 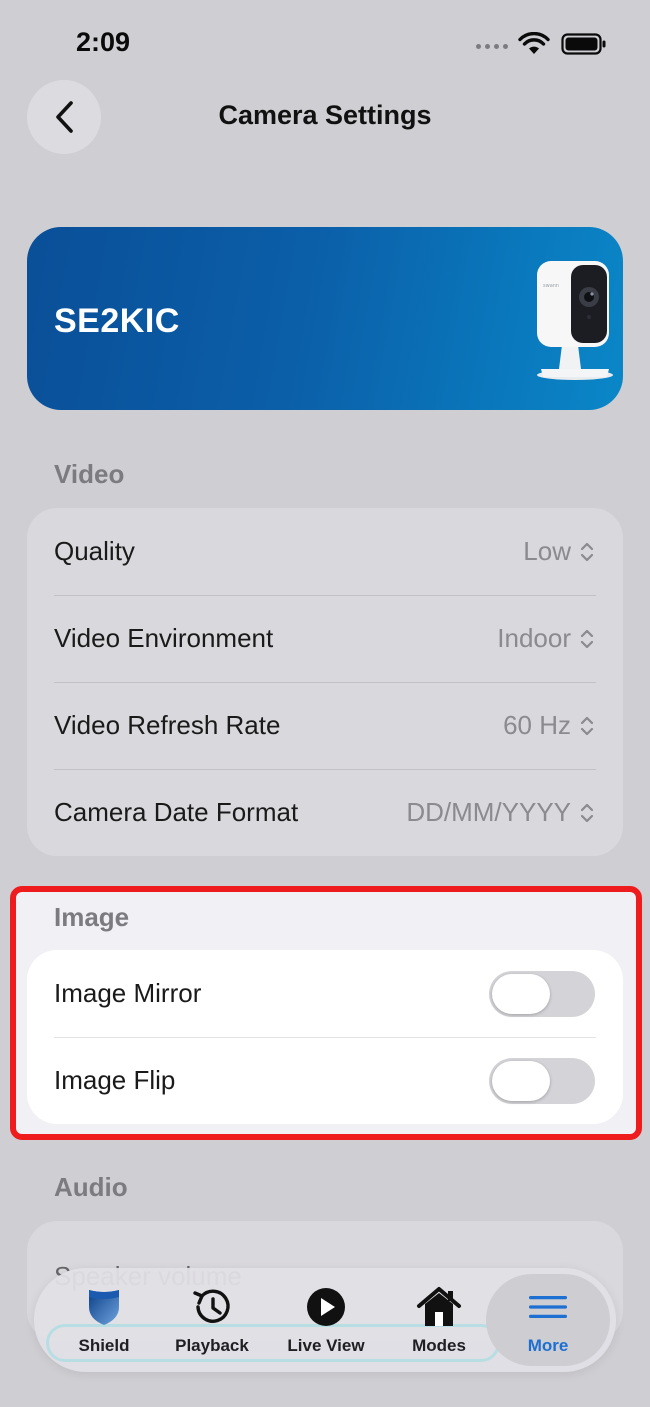 I want to click on camera-card: SE2KIC swann, so click(x=325, y=318).